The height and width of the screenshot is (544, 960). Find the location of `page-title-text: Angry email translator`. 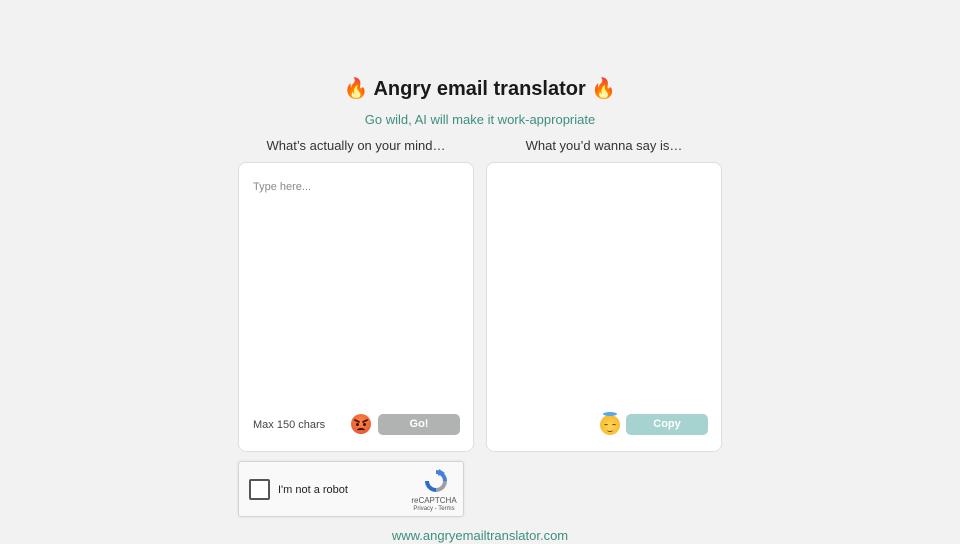

page-title-text: Angry email translator is located at coordinates (479, 89).